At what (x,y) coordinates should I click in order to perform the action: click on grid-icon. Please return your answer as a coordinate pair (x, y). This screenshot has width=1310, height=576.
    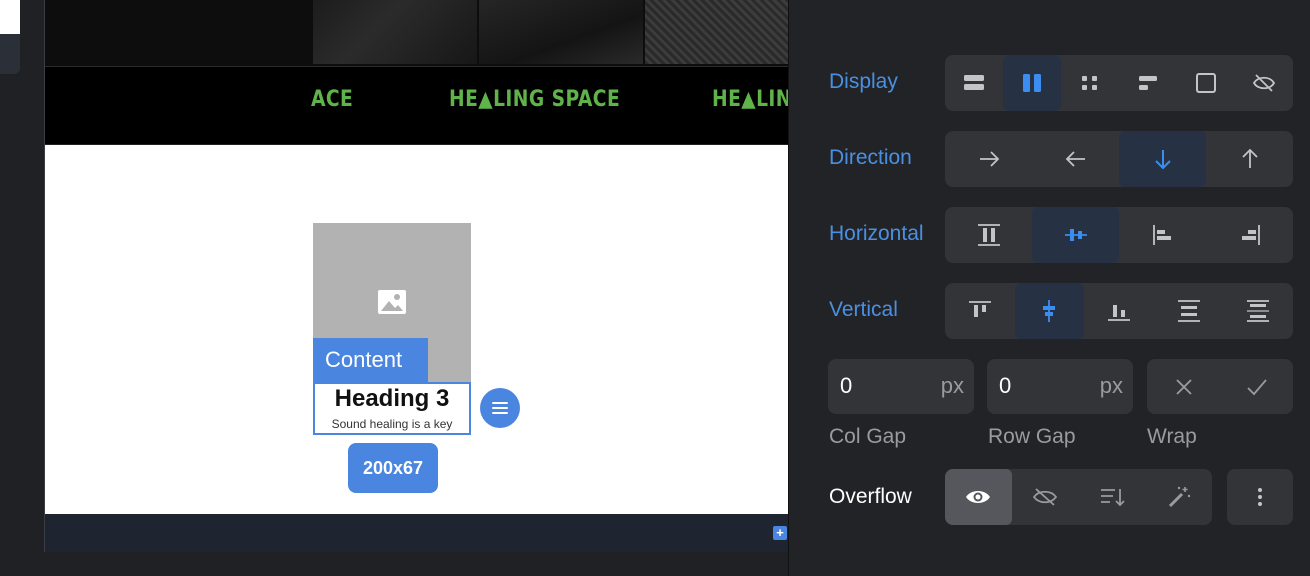
    Looking at the image, I should click on (1089, 83).